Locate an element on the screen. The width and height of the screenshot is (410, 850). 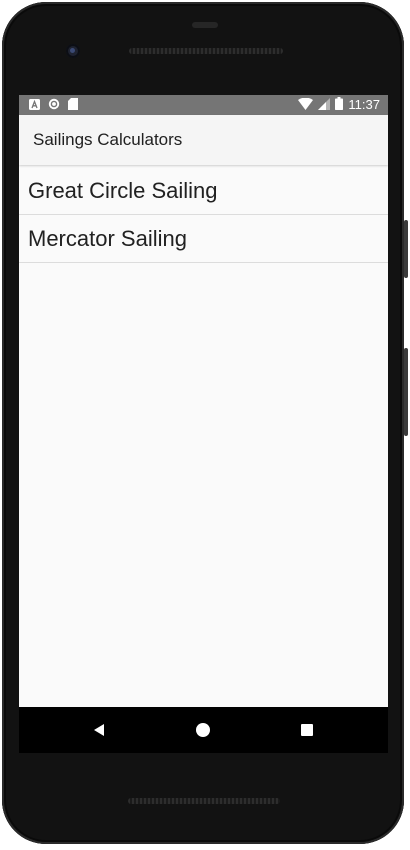
navigation-bar is located at coordinates (203, 730).